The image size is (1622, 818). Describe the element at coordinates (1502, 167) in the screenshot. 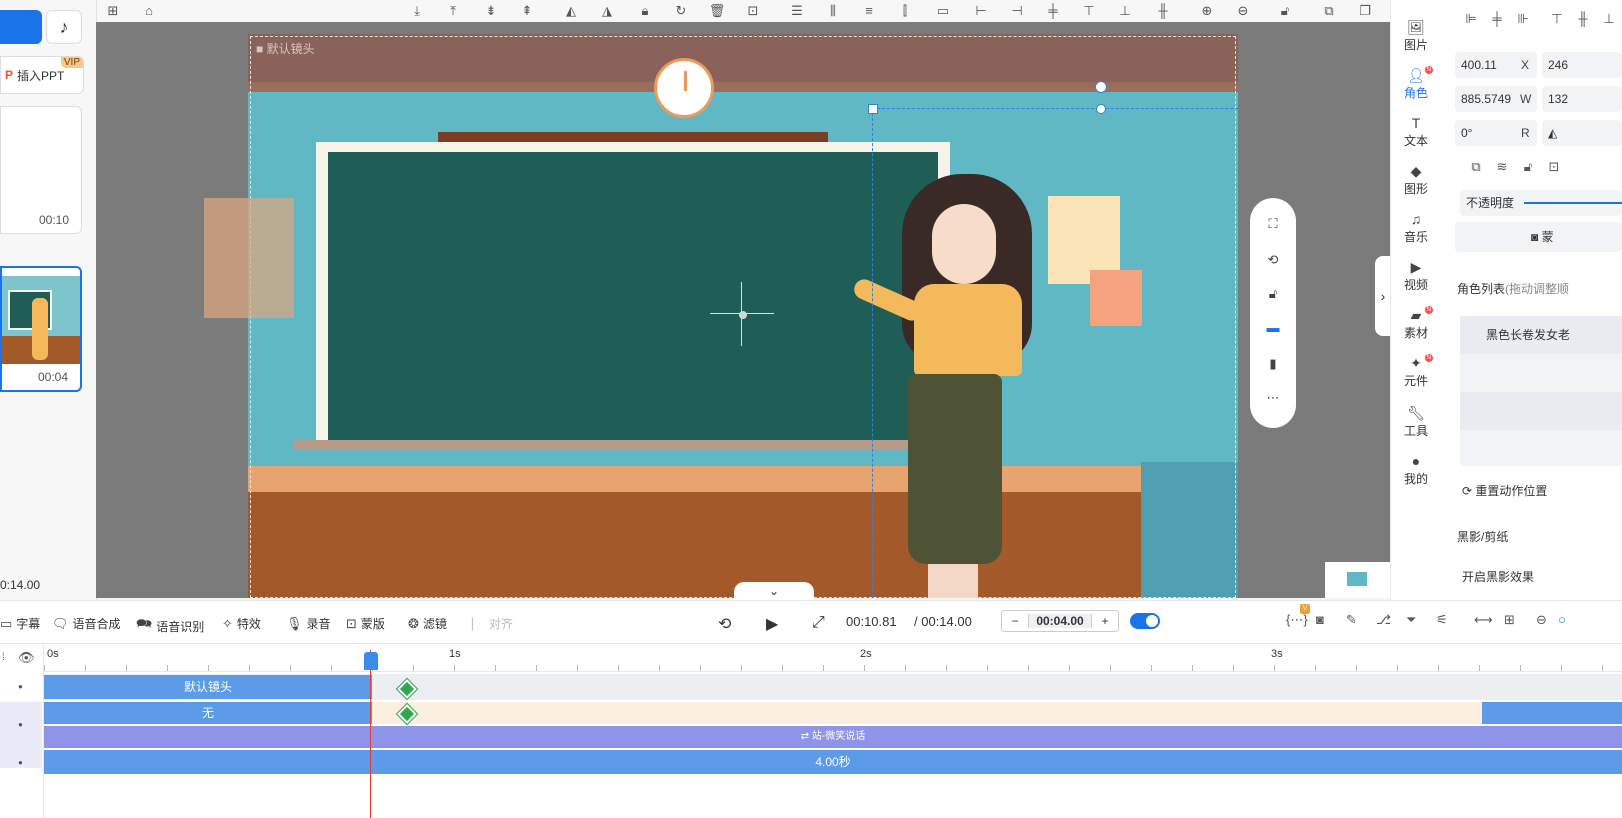

I see `layers-icon: ≋` at that location.